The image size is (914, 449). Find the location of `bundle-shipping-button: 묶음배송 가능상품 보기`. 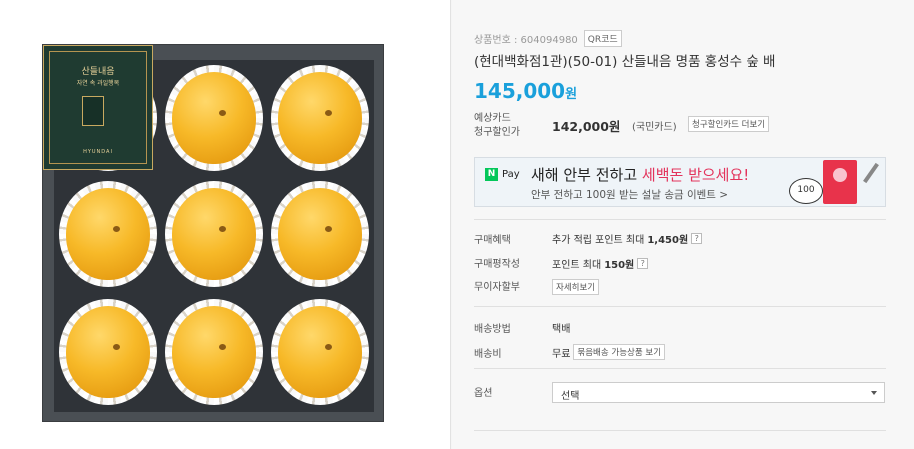

bundle-shipping-button: 묶음배송 가능상품 보기 is located at coordinates (619, 352).